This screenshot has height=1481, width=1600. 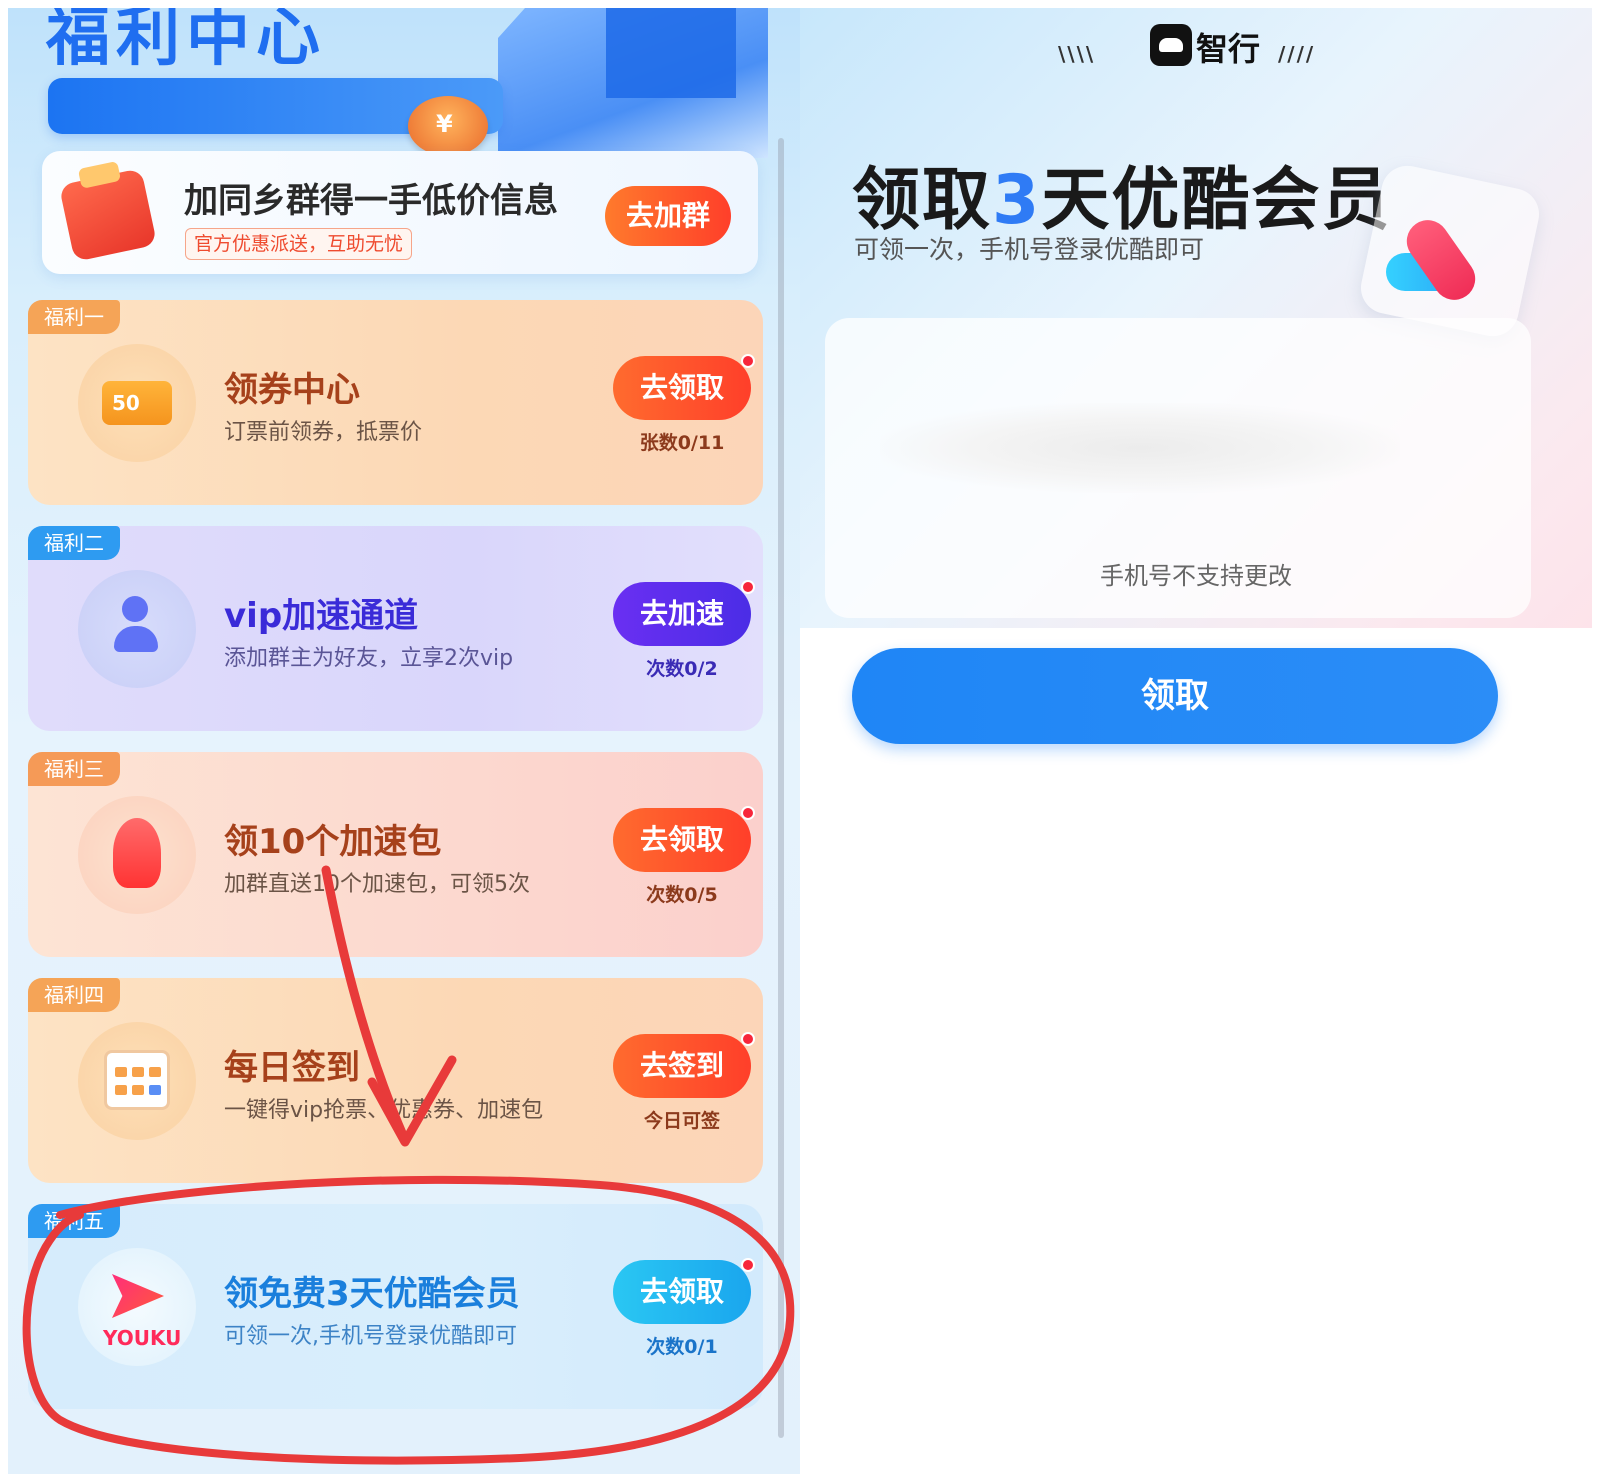 What do you see at coordinates (1140, 448) in the screenshot?
I see `phone-number-field` at bounding box center [1140, 448].